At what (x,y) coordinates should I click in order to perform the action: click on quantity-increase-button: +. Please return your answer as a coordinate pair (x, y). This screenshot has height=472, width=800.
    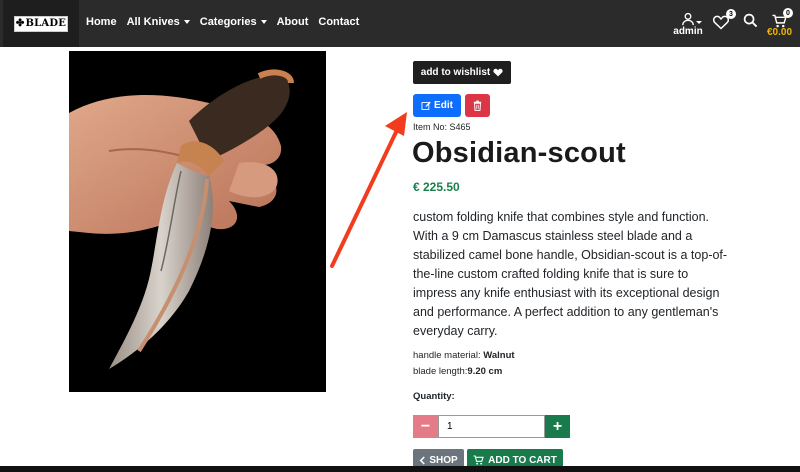
    Looking at the image, I should click on (557, 426).